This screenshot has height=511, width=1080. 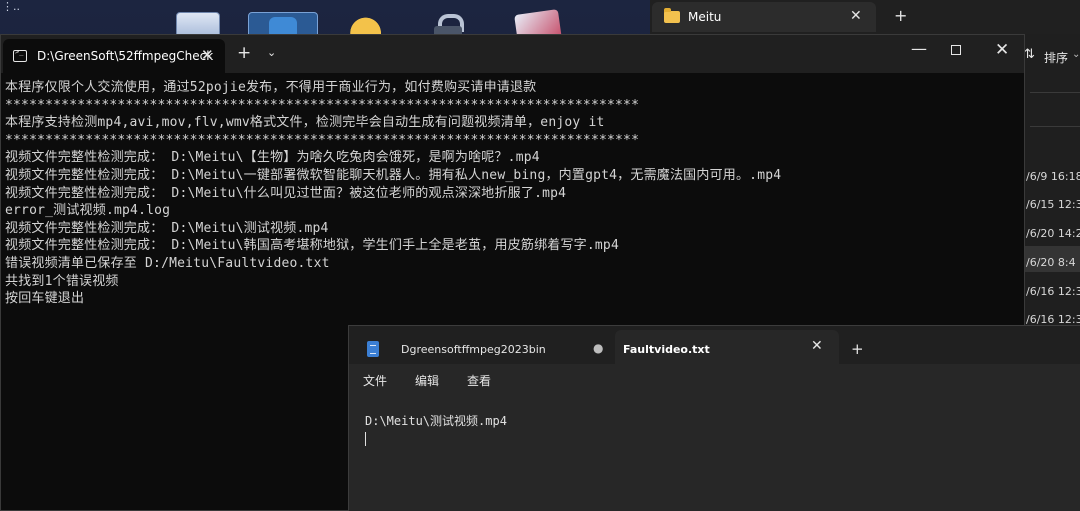 I want to click on notepad-tab-faultvideo: Faultvideo.txt ✕, so click(x=727, y=347).